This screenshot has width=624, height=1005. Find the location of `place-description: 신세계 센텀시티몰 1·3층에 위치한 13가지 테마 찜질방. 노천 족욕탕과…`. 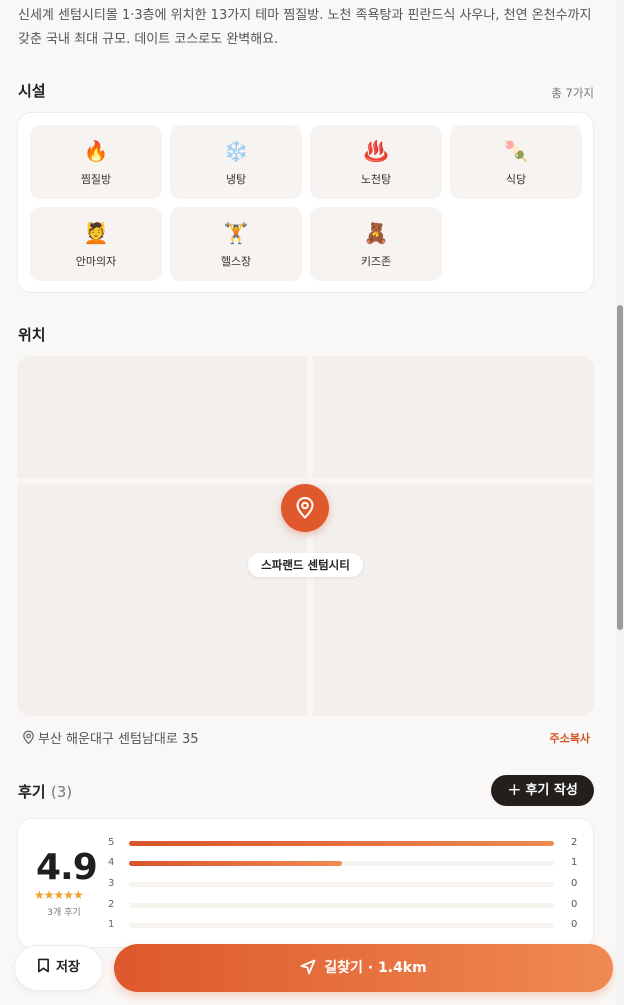

place-description: 신세계 센텀시티몰 1·3층에 위치한 13가지 테마 찜질방. 노천 족욕탕과… is located at coordinates (305, 27).